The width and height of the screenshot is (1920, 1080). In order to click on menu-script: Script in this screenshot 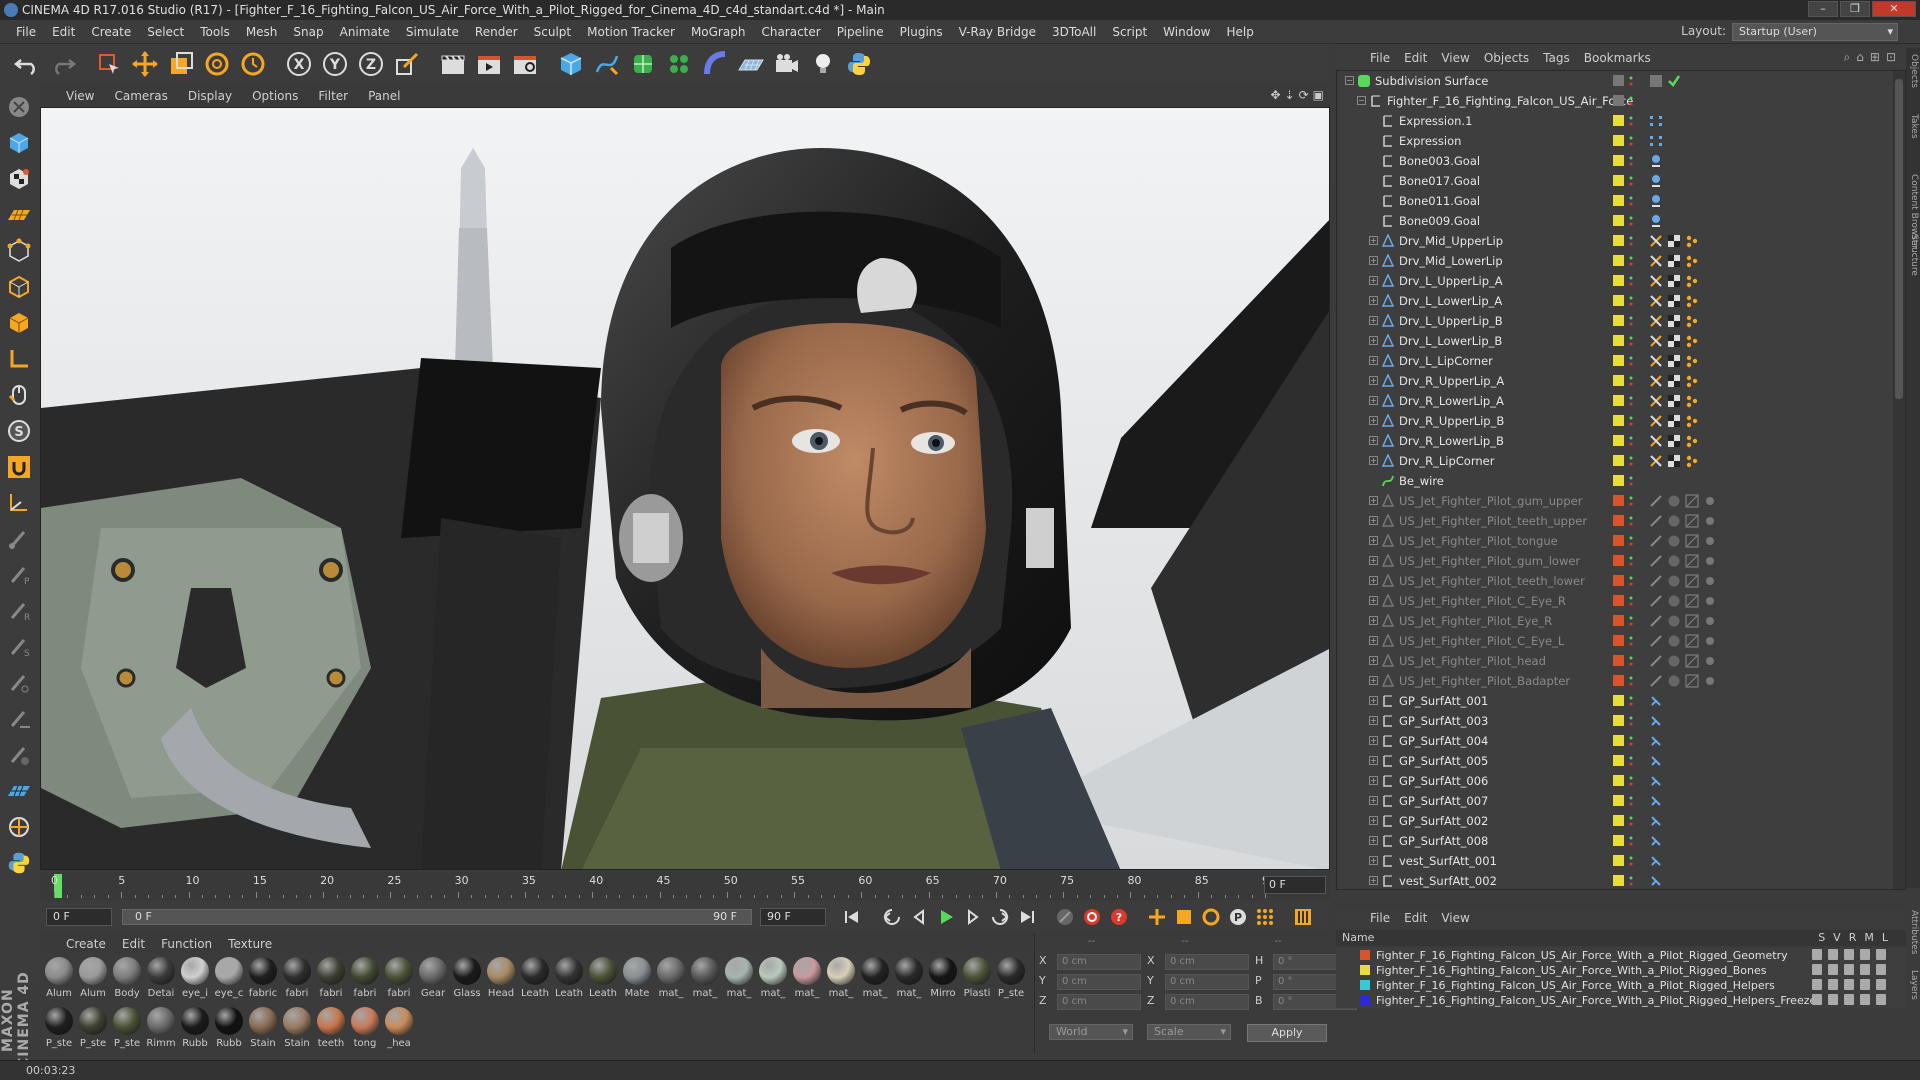, I will do `click(1129, 32)`.